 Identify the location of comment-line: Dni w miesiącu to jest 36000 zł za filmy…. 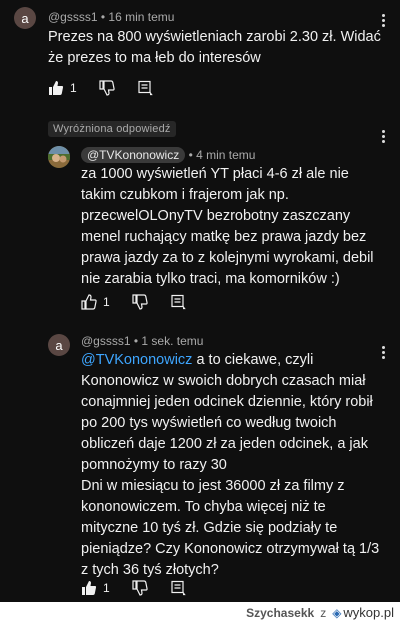
(213, 486).